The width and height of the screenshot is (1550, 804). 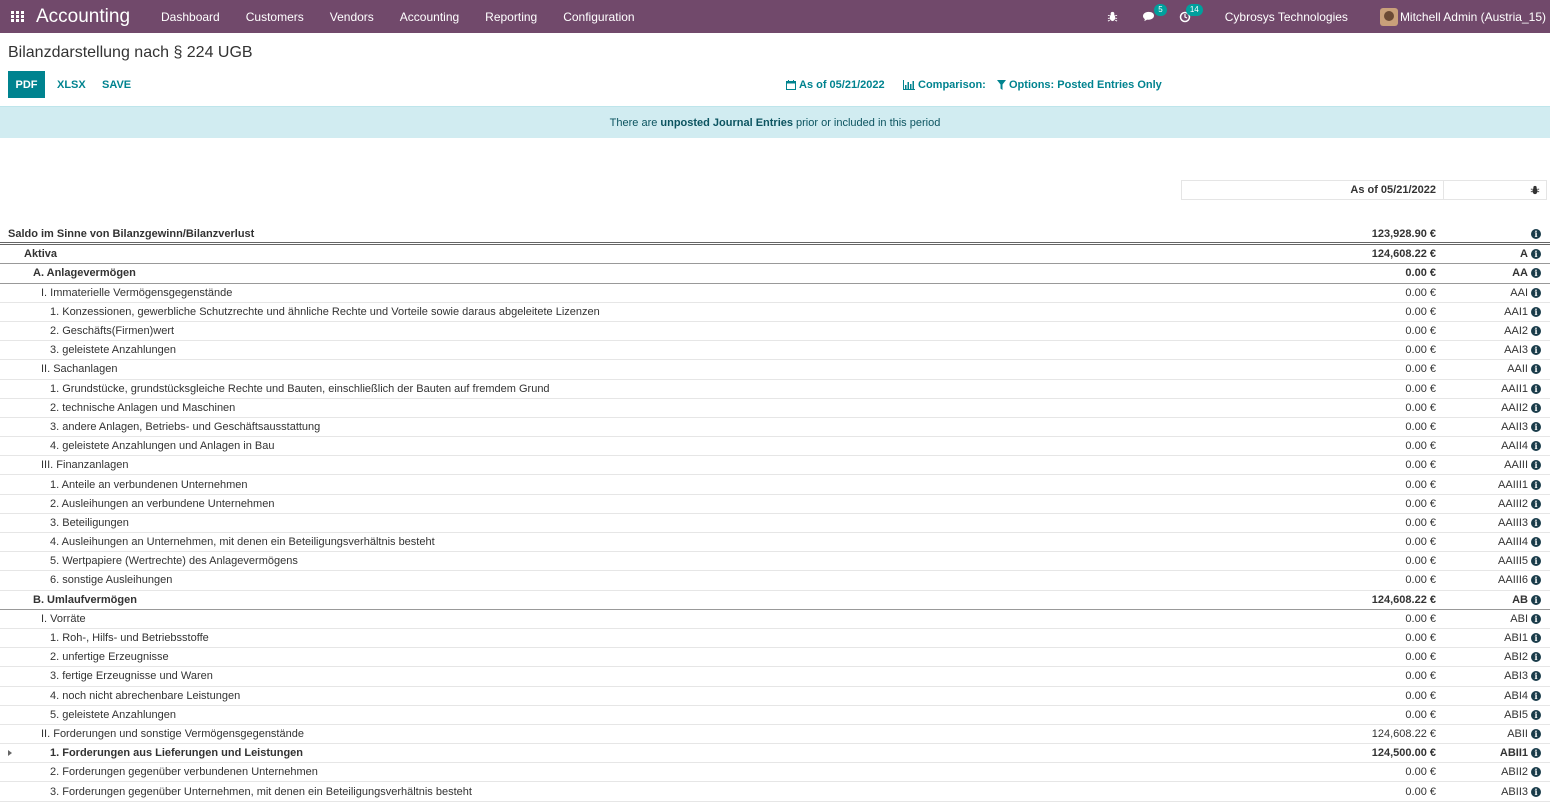 I want to click on activity-clock-icon: 14, so click(x=1188, y=16).